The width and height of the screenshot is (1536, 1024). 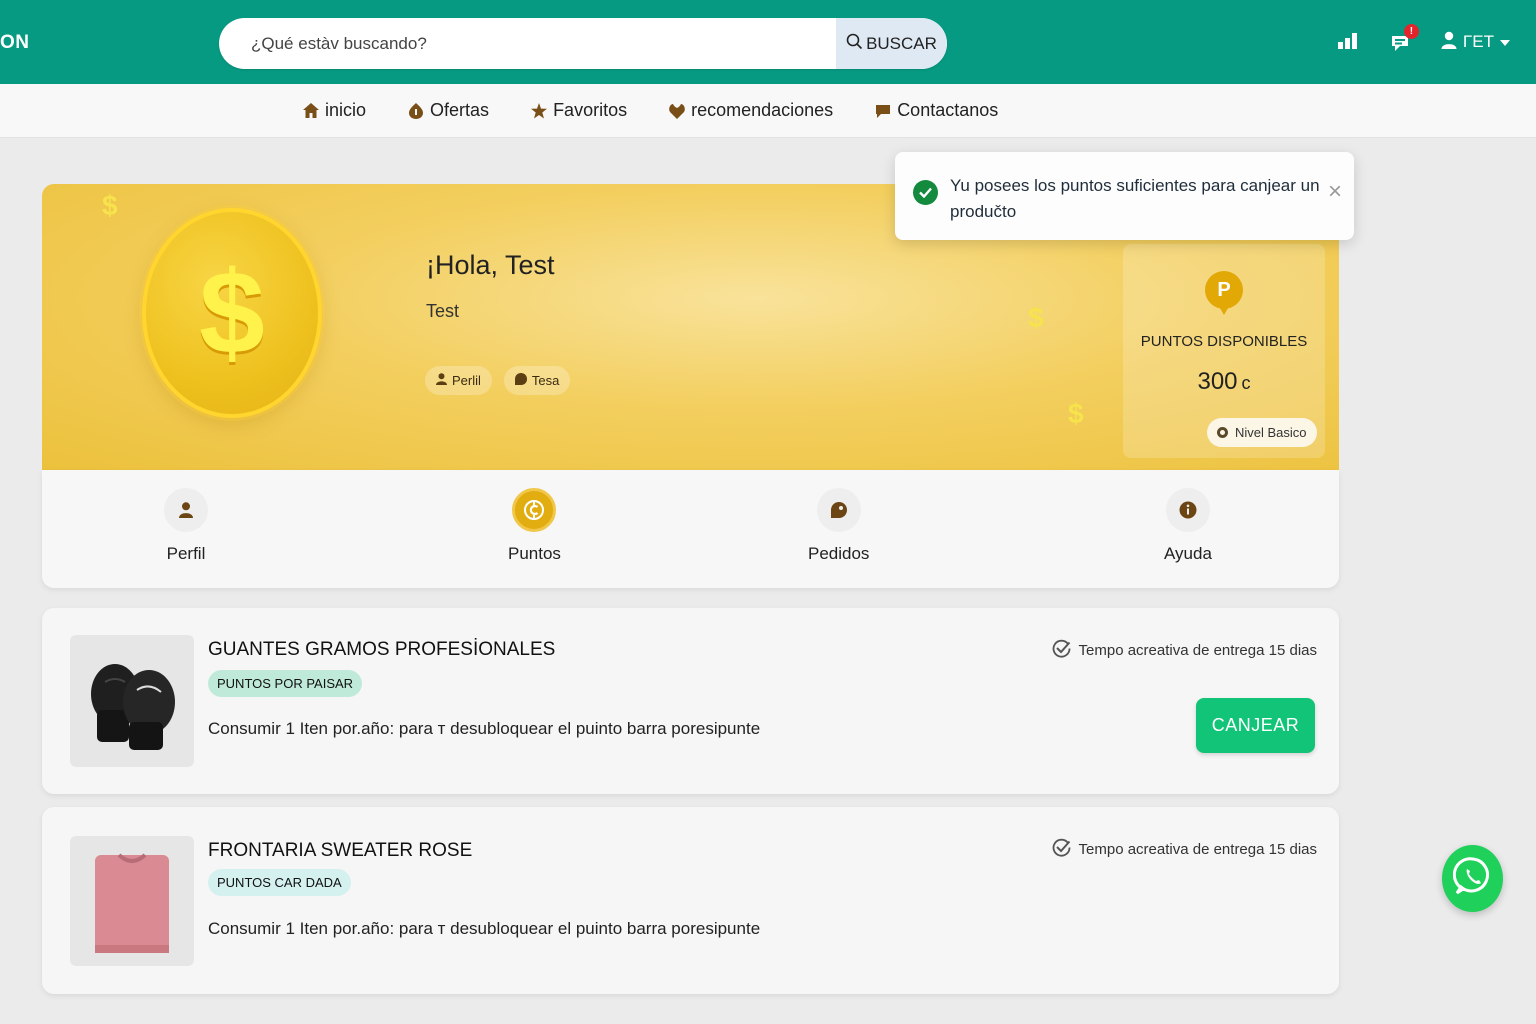 I want to click on level-chip: Nivel Basico, so click(x=1262, y=432).